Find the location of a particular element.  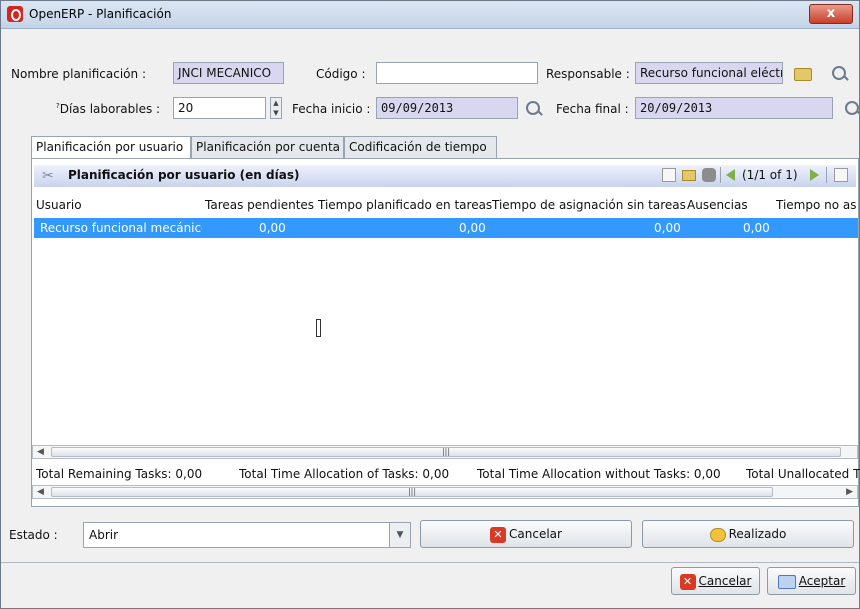

window-title: OpenERP - Planificación is located at coordinates (100, 14).